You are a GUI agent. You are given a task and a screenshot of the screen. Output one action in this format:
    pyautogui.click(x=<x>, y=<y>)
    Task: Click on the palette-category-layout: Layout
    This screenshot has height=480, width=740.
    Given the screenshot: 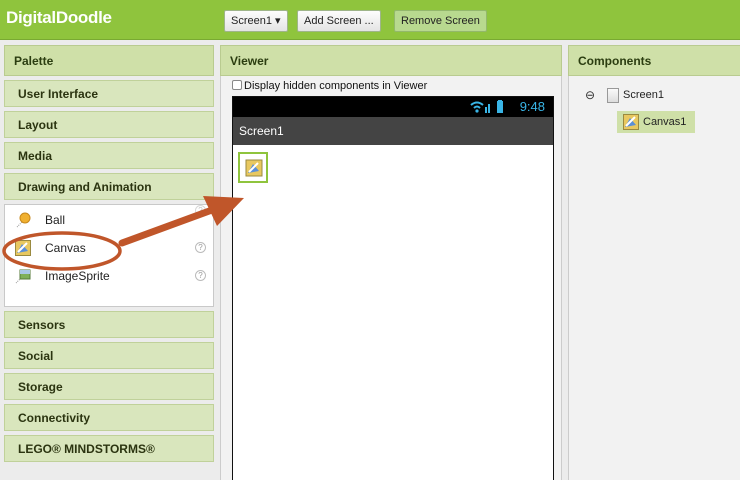 What is the action you would take?
    pyautogui.click(x=109, y=124)
    